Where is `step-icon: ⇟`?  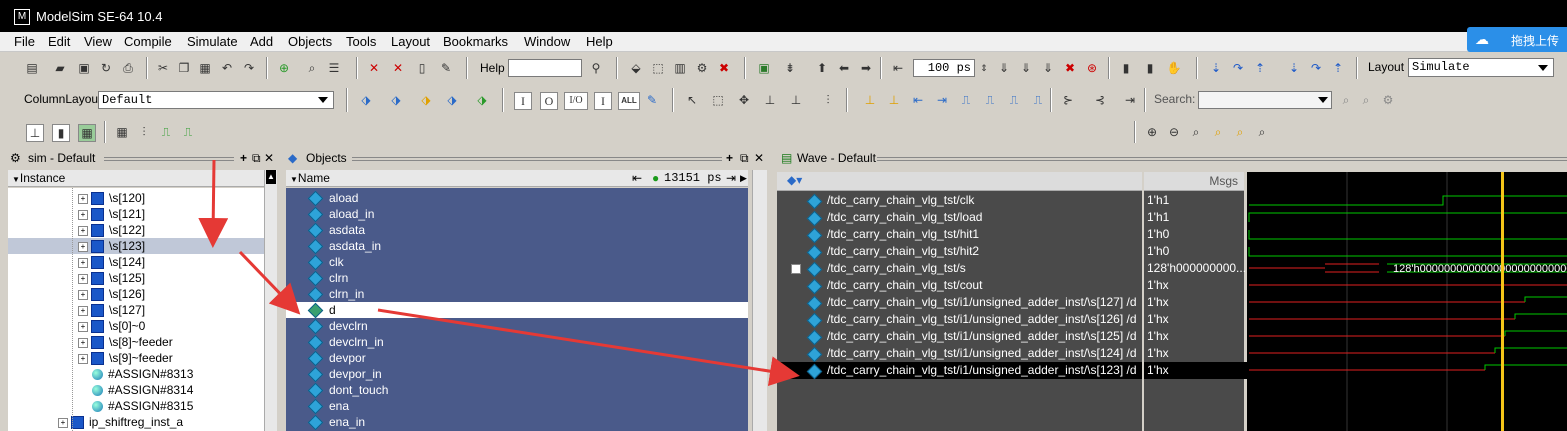 step-icon: ⇟ is located at coordinates (790, 68).